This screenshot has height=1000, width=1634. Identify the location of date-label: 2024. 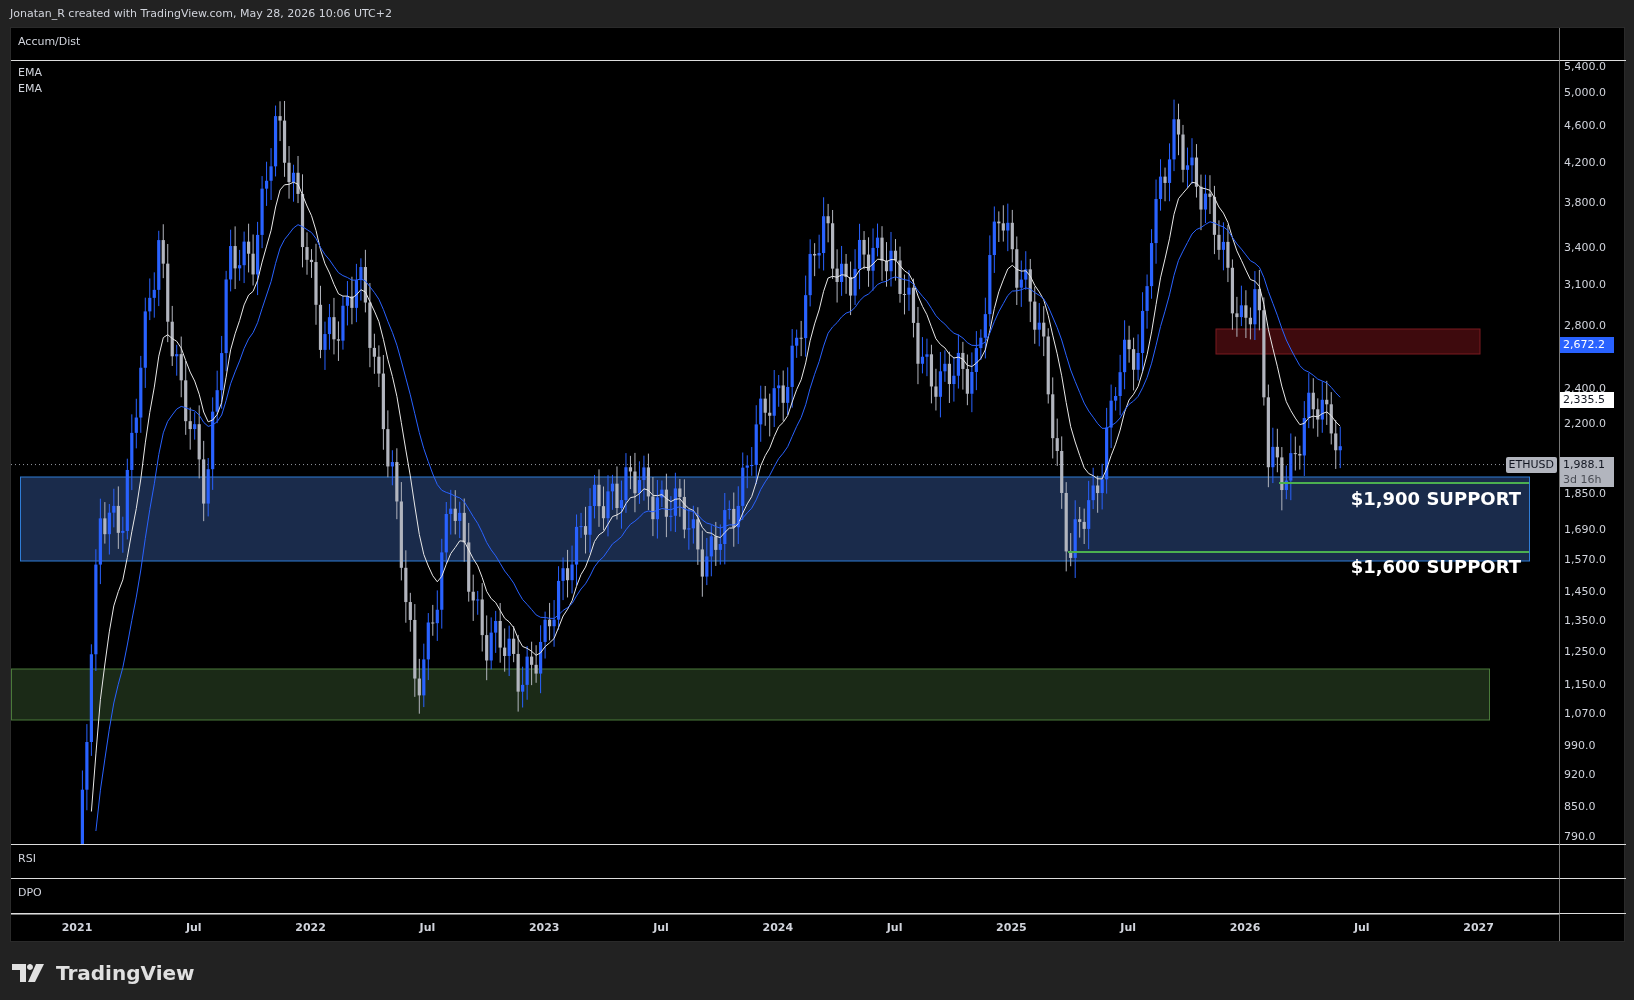
(778, 927).